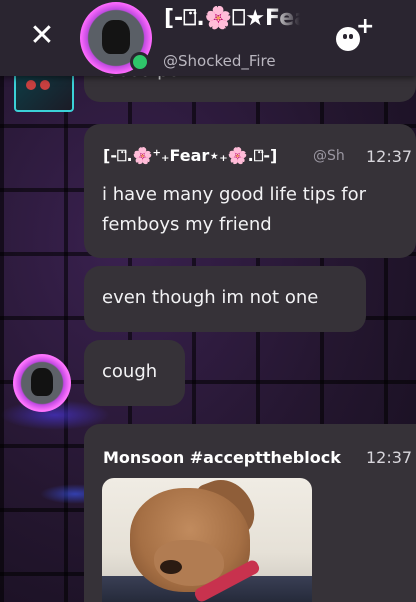 This screenshot has width=416, height=602. I want to click on message-bubble: even though im not one, so click(225, 299).